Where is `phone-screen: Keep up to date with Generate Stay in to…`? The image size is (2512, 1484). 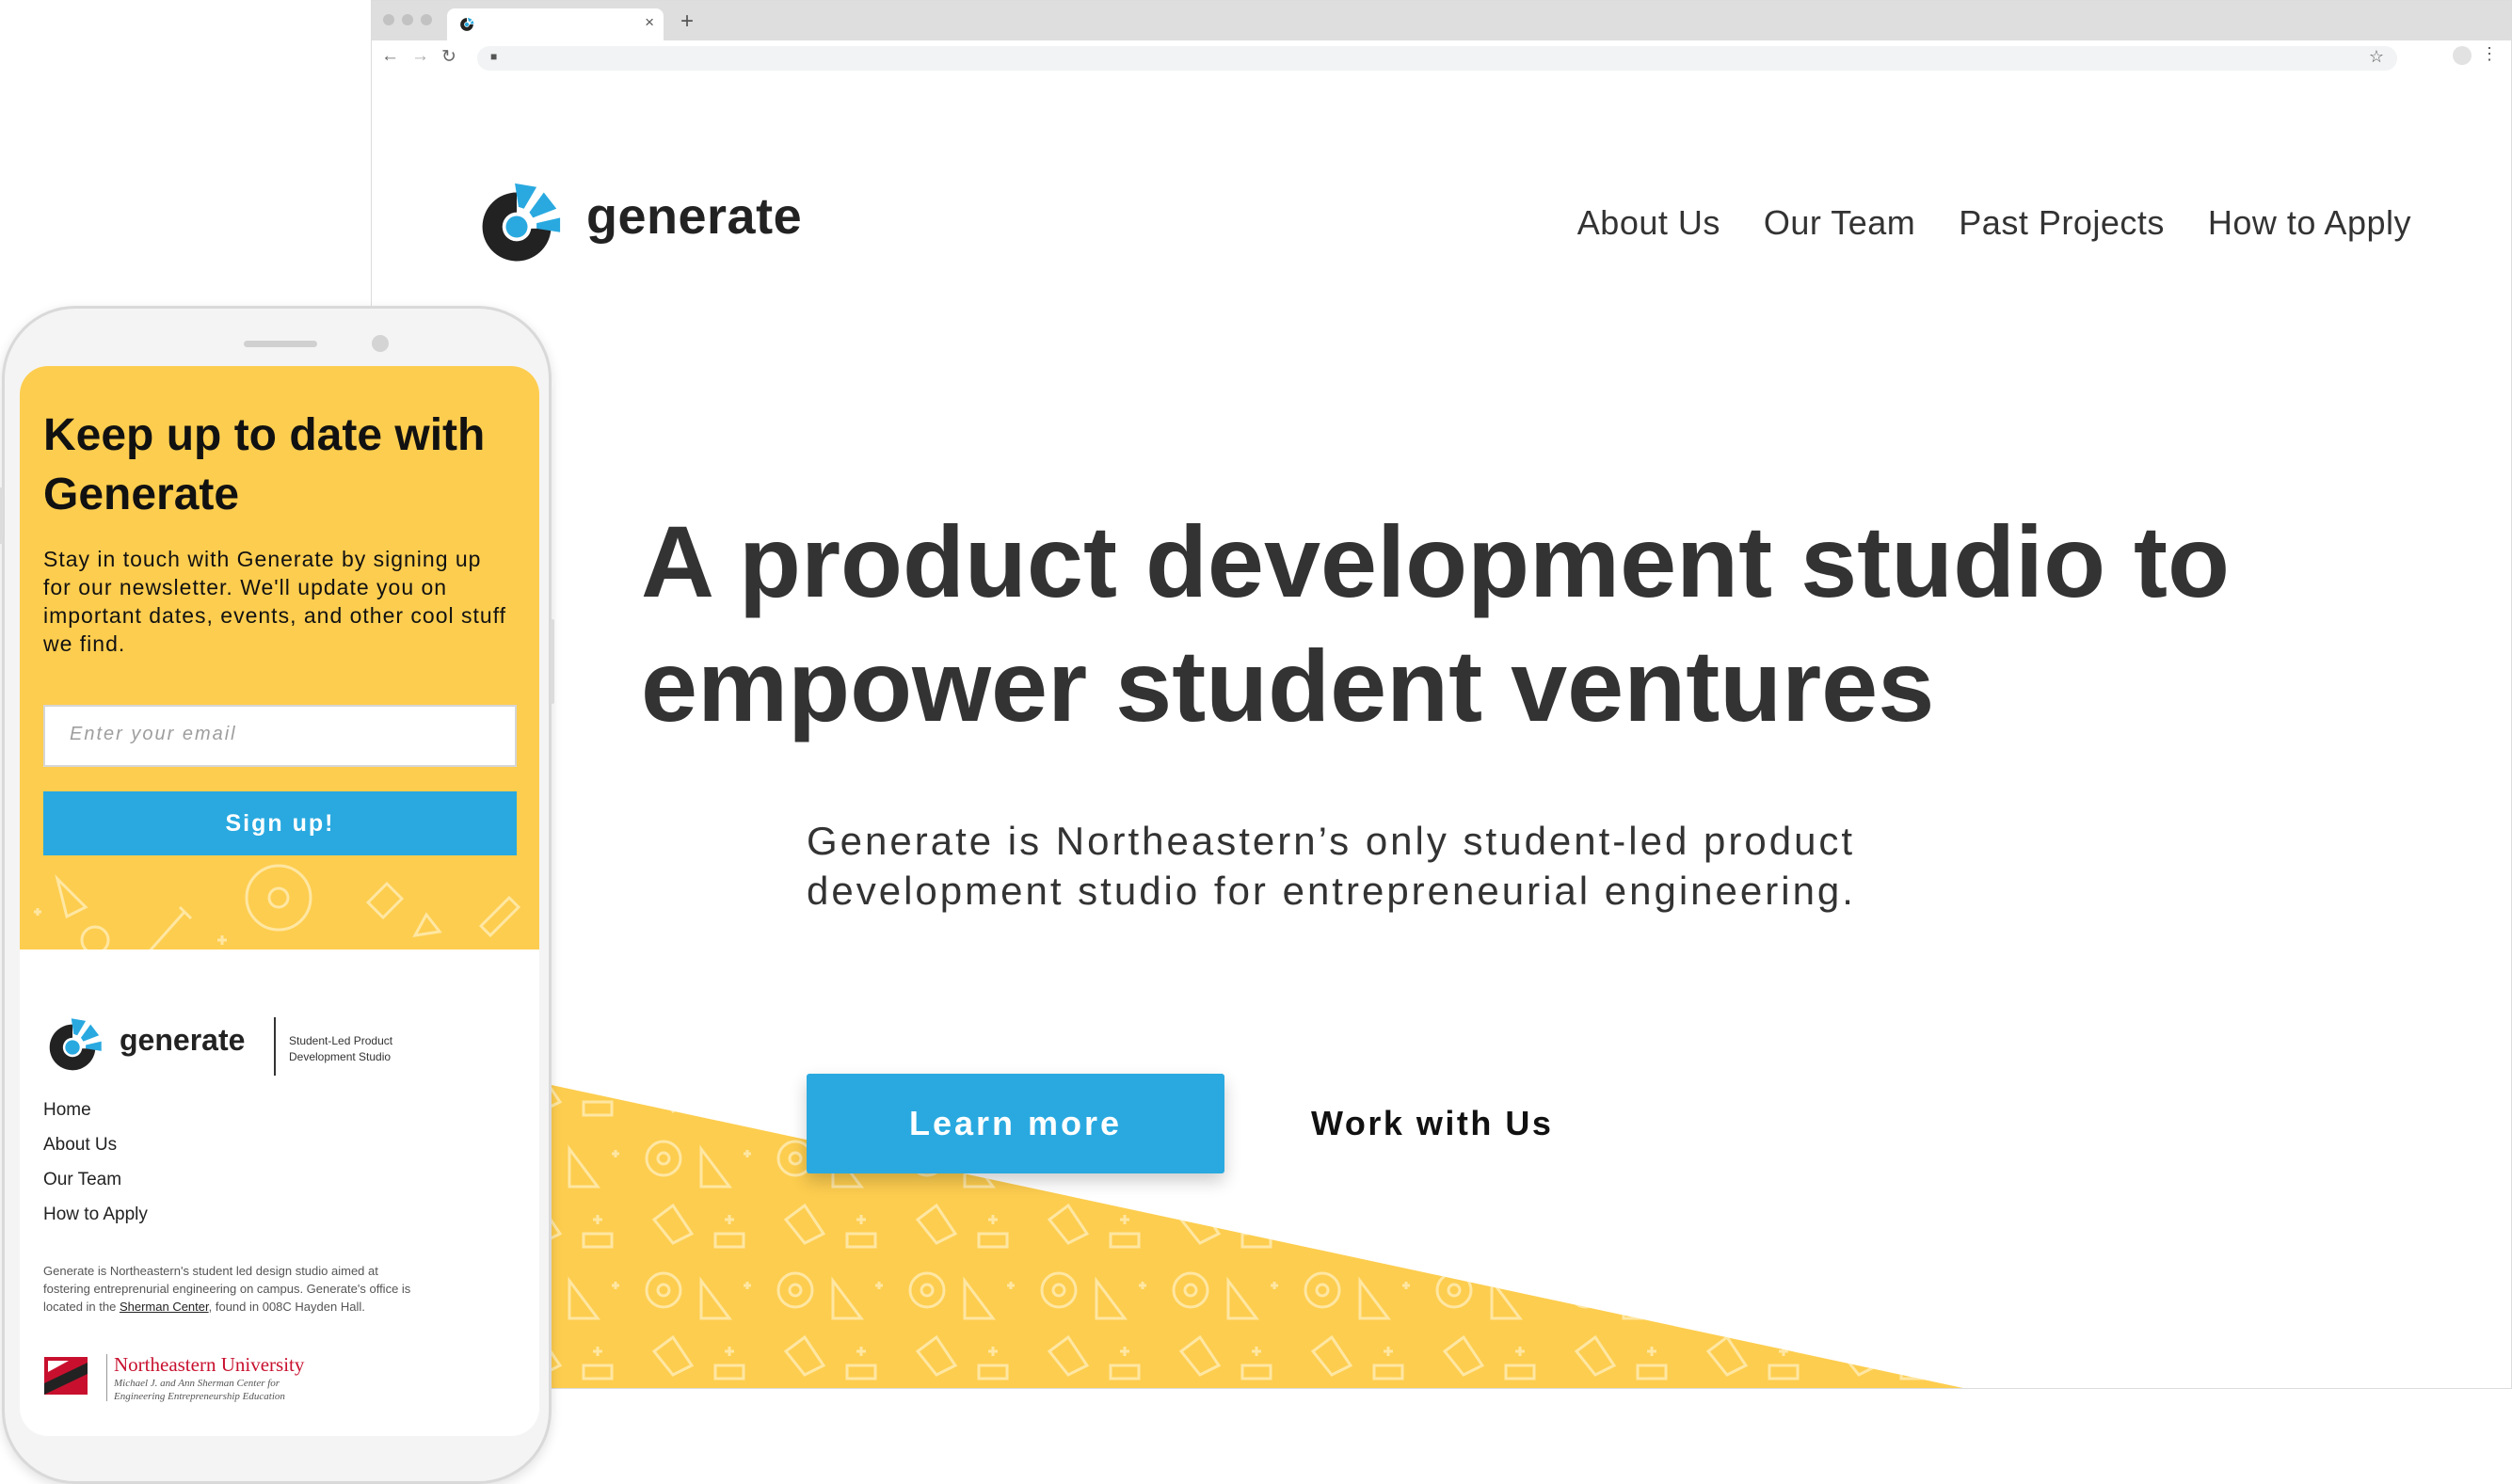 phone-screen: Keep up to date with Generate Stay in to… is located at coordinates (279, 901).